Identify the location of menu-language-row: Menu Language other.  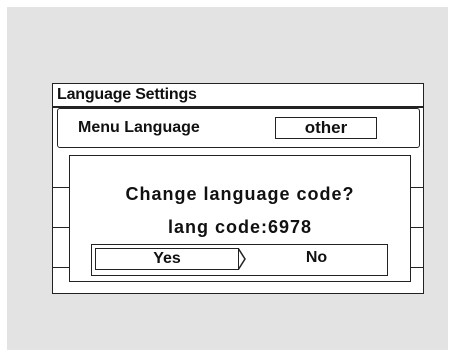
(238, 128).